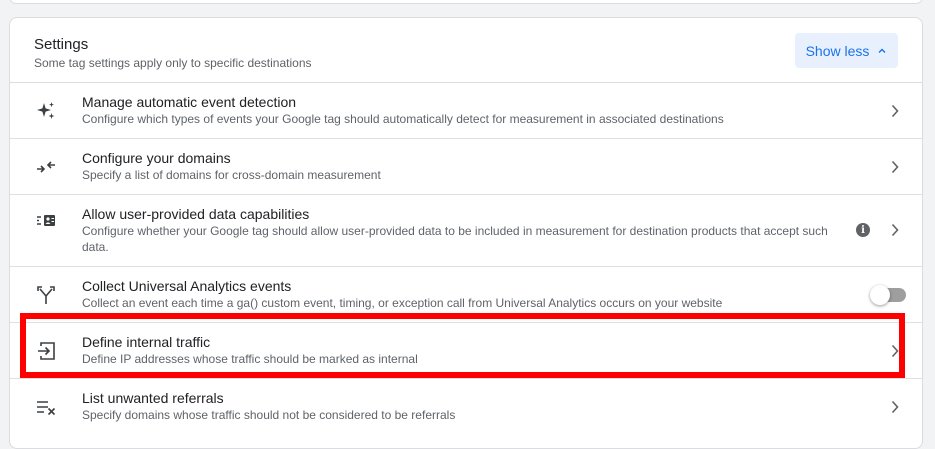 This screenshot has width=935, height=449. Describe the element at coordinates (837, 50) in the screenshot. I see `show-less-label: Show less` at that location.